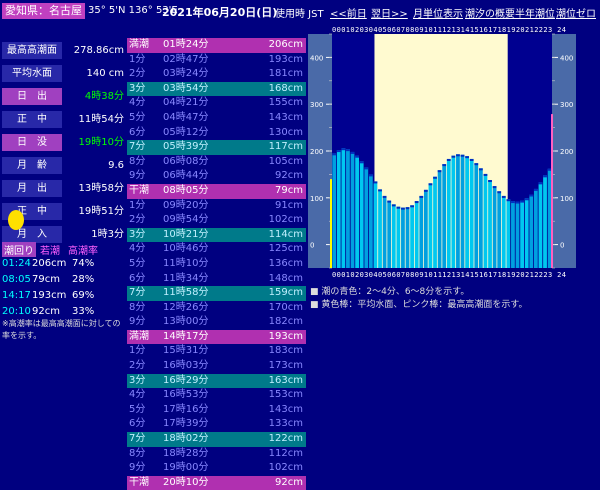 The height and width of the screenshot is (490, 600). What do you see at coordinates (63, 51) in the screenshot?
I see `info-row: 最高高潮面 278.86cm` at bounding box center [63, 51].